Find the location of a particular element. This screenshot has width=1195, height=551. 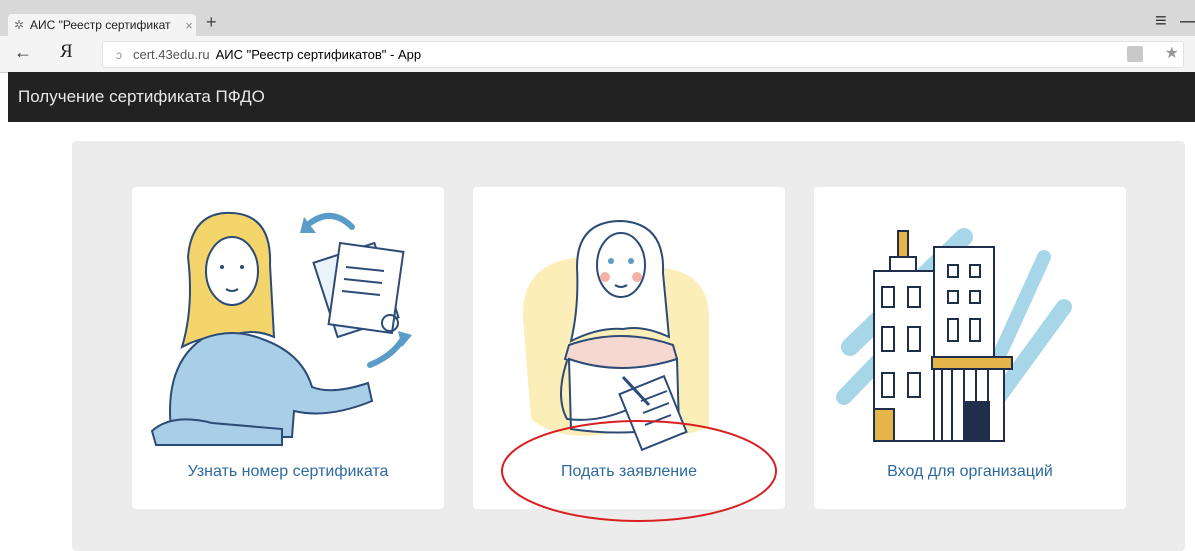

card-label: Узнать номер сертификата is located at coordinates (288, 472).